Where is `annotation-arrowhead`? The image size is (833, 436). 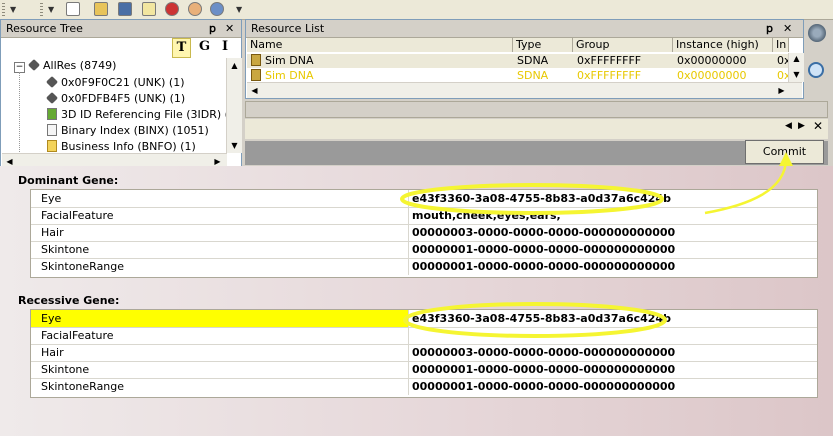
annotation-arrowhead is located at coordinates (786, 159).